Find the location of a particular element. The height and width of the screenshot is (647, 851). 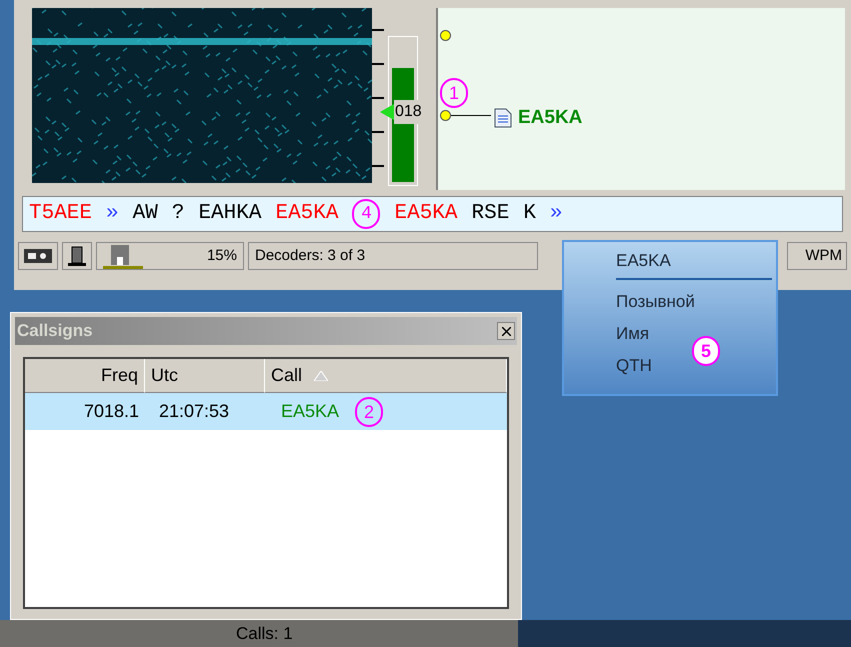

connector-line is located at coordinates (471, 115).